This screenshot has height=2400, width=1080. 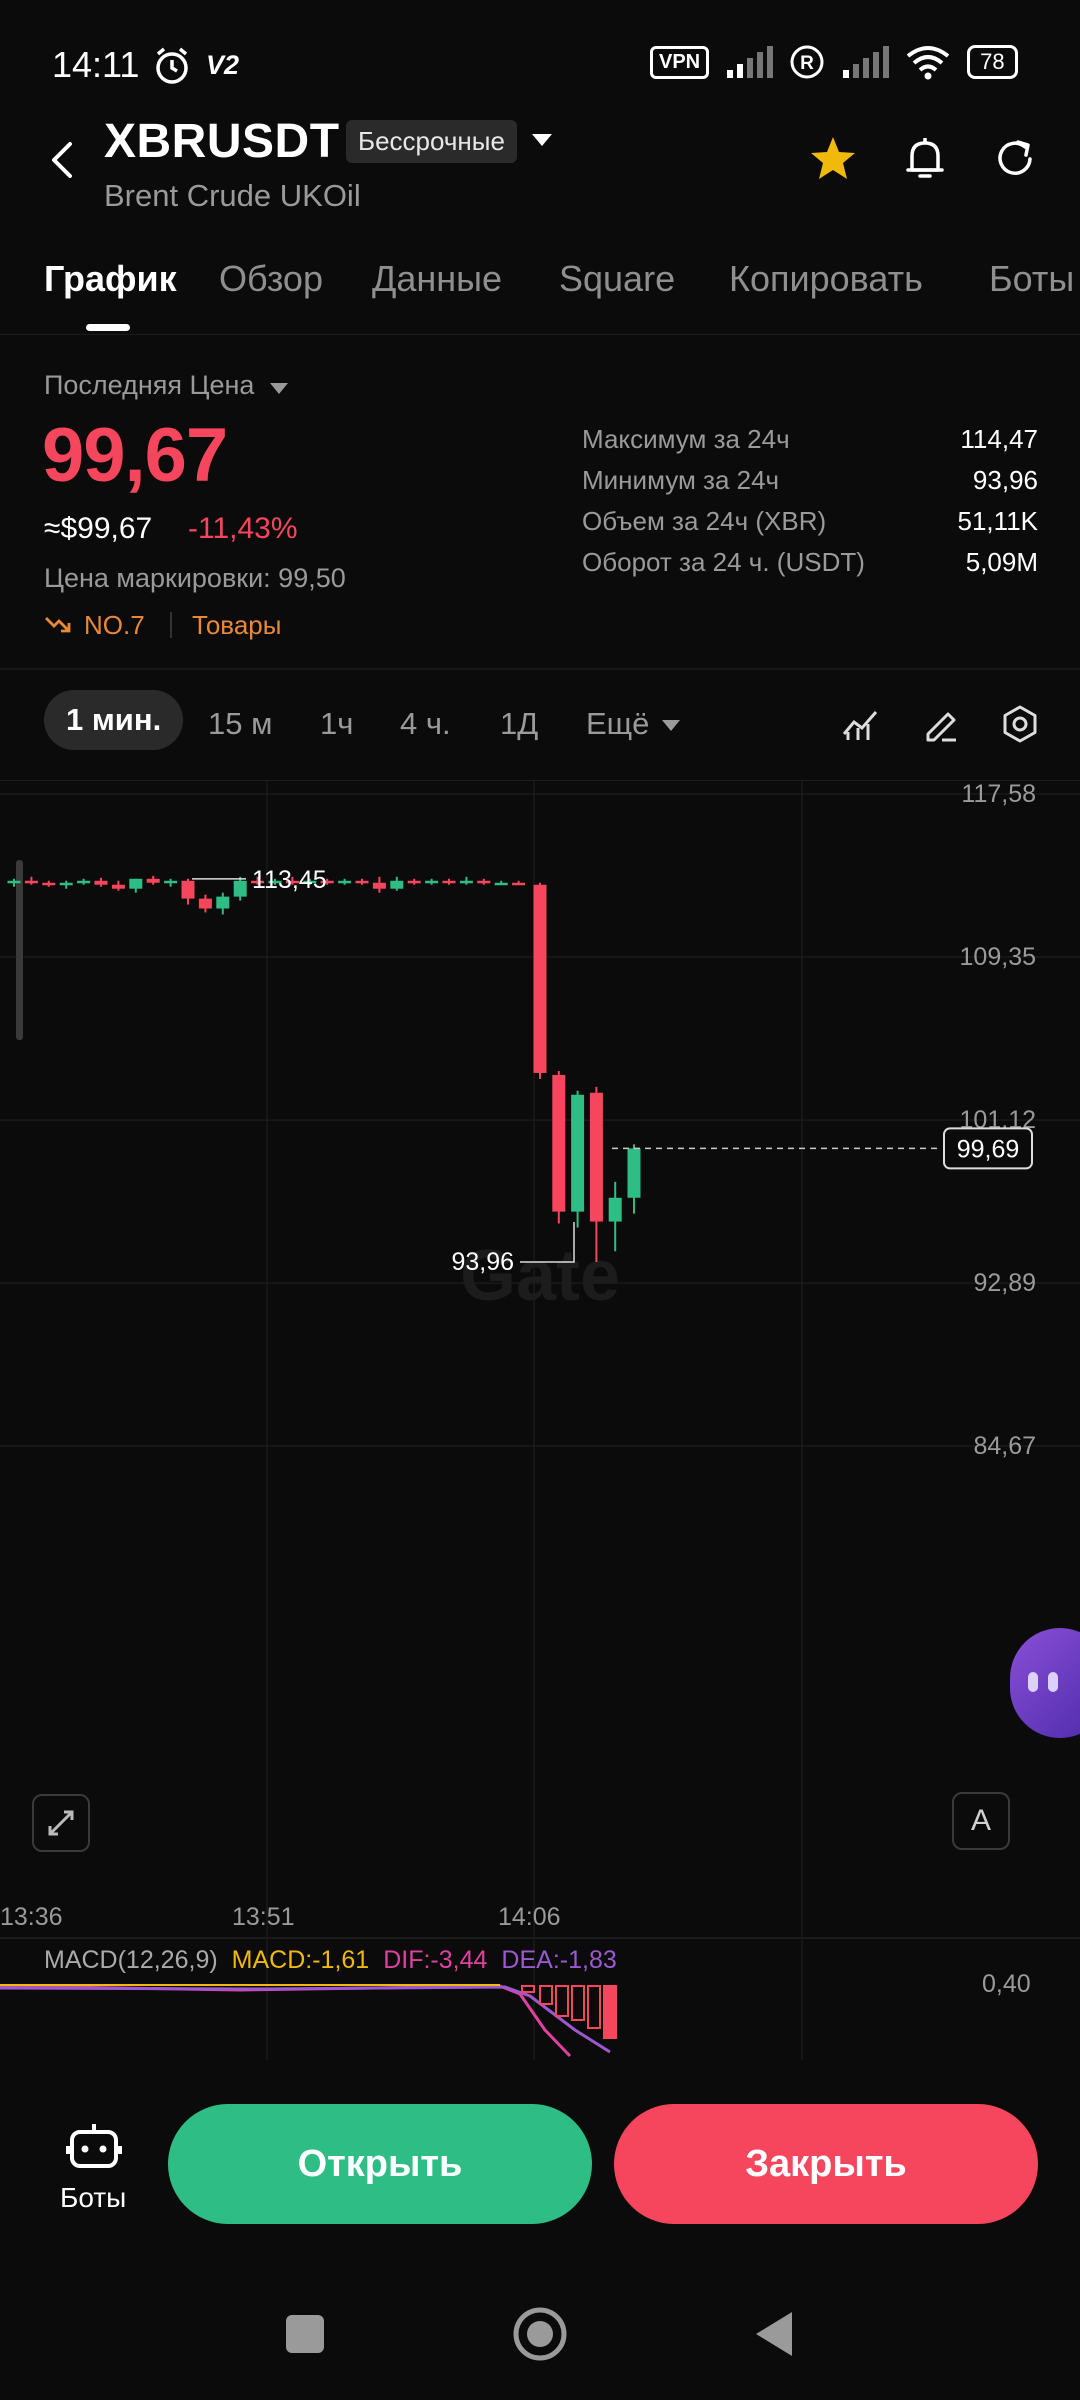 I want to click on stat-value: 5,09M, so click(x=1001, y=562).